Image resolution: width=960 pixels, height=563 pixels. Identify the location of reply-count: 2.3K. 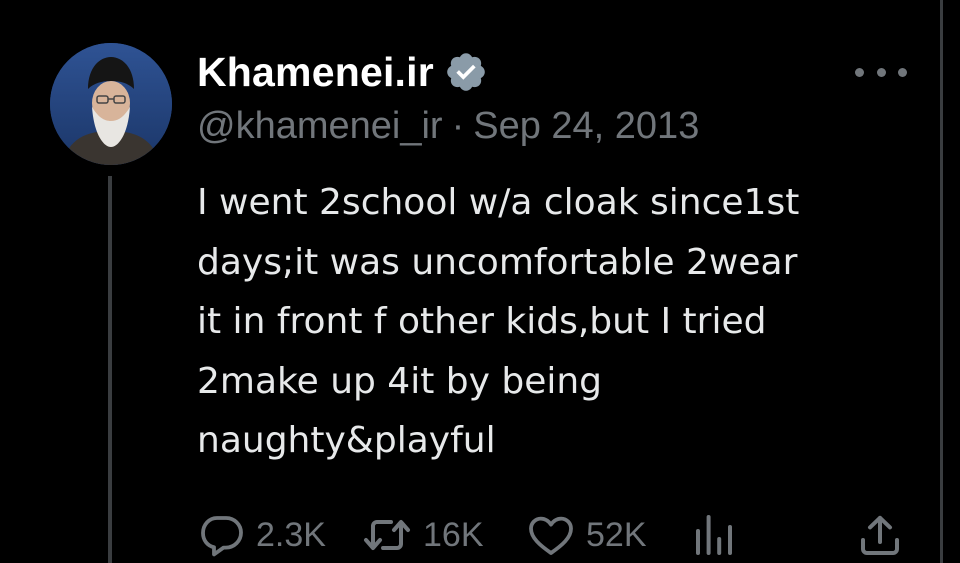
(291, 534).